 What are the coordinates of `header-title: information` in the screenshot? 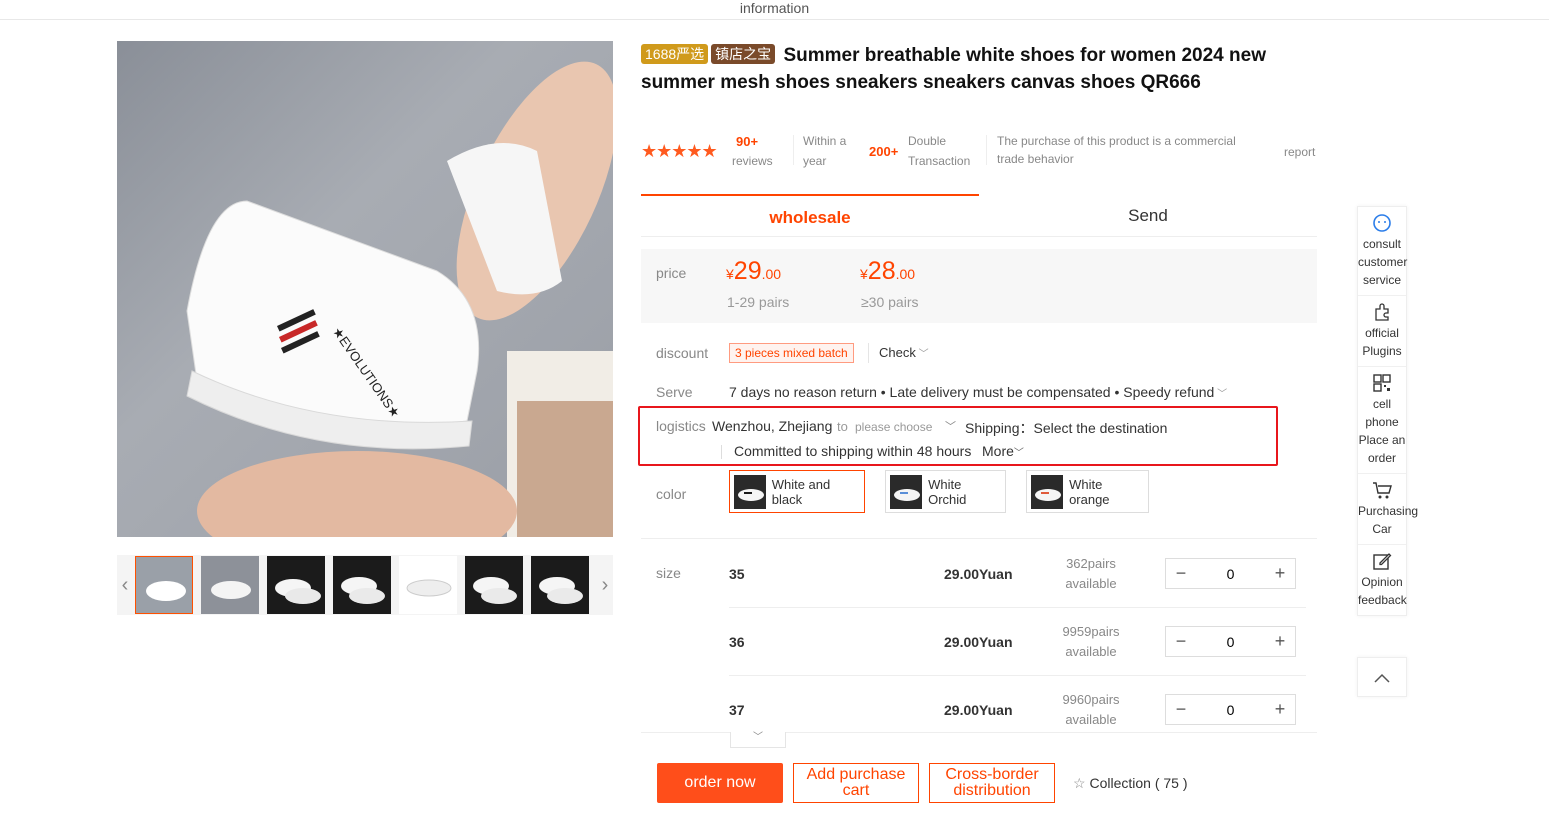 It's located at (774, 8).